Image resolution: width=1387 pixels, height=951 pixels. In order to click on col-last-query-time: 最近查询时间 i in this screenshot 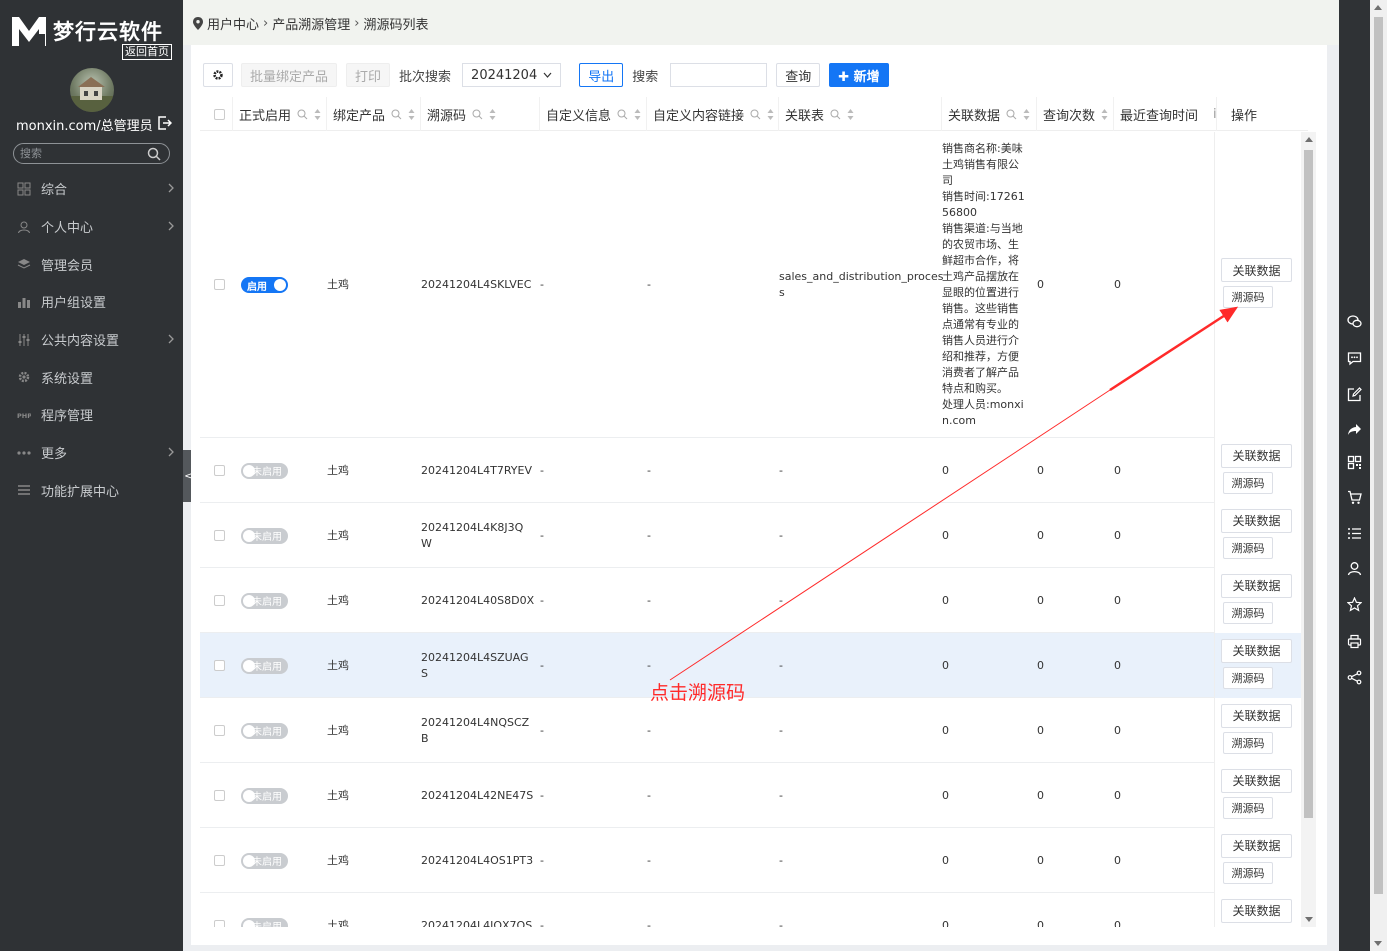, I will do `click(1165, 114)`.